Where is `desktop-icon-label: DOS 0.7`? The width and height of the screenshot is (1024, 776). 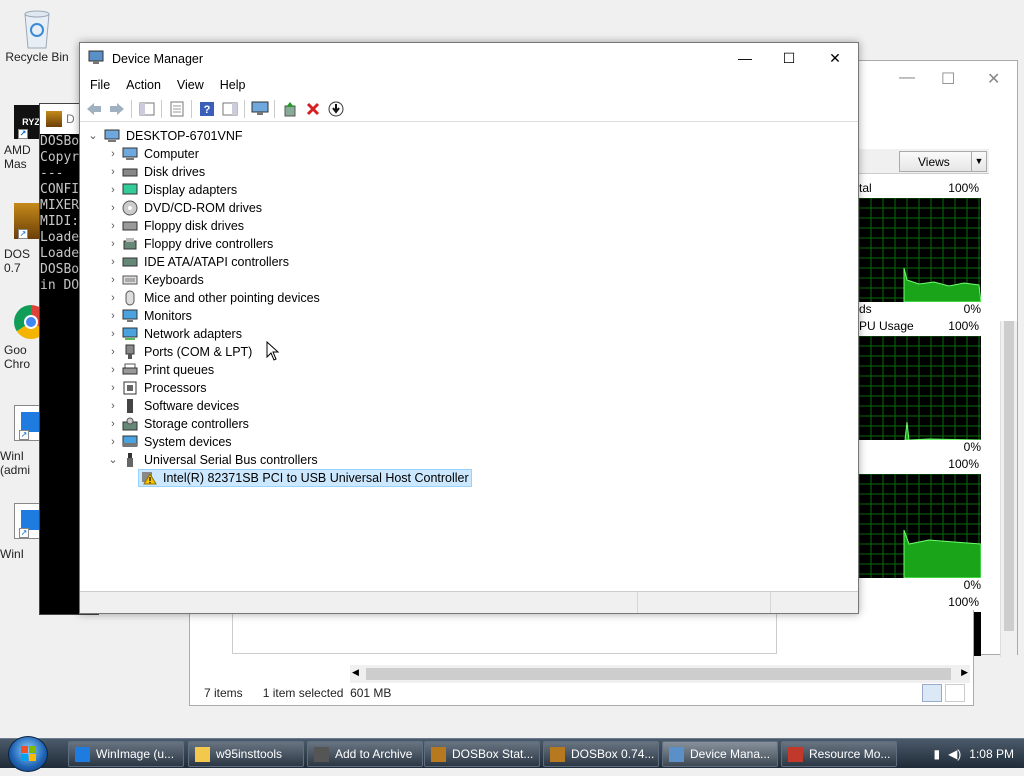
desktop-icon-label: DOS 0.7 is located at coordinates (17, 261).